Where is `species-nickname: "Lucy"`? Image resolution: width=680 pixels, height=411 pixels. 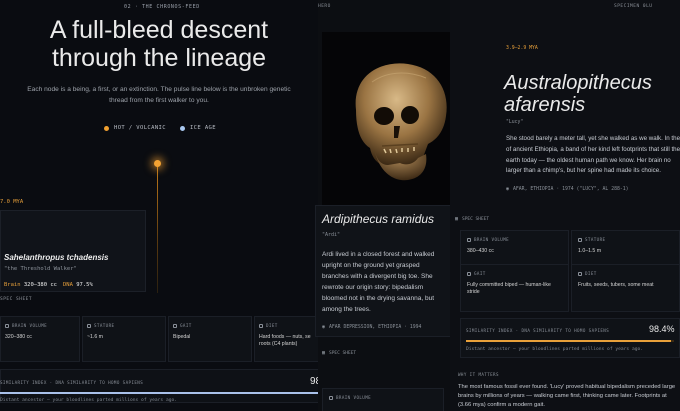
species-nickname: "Lucy" is located at coordinates (515, 122).